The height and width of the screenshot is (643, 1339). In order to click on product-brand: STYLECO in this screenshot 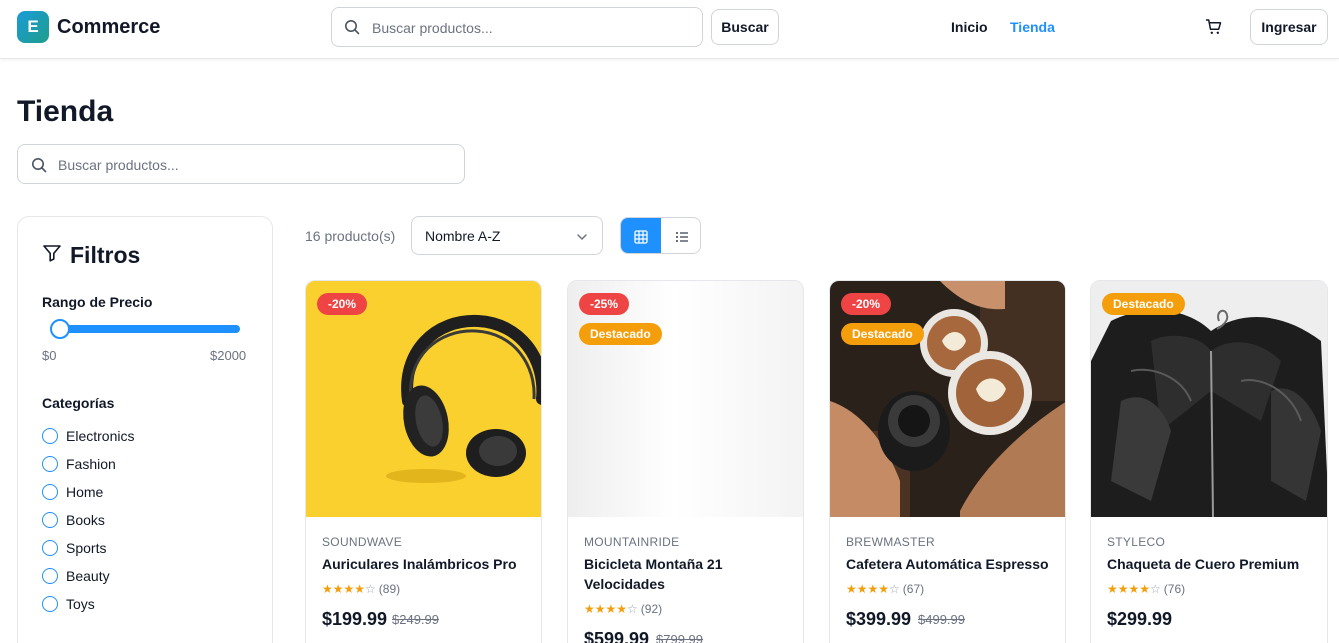, I will do `click(1136, 542)`.